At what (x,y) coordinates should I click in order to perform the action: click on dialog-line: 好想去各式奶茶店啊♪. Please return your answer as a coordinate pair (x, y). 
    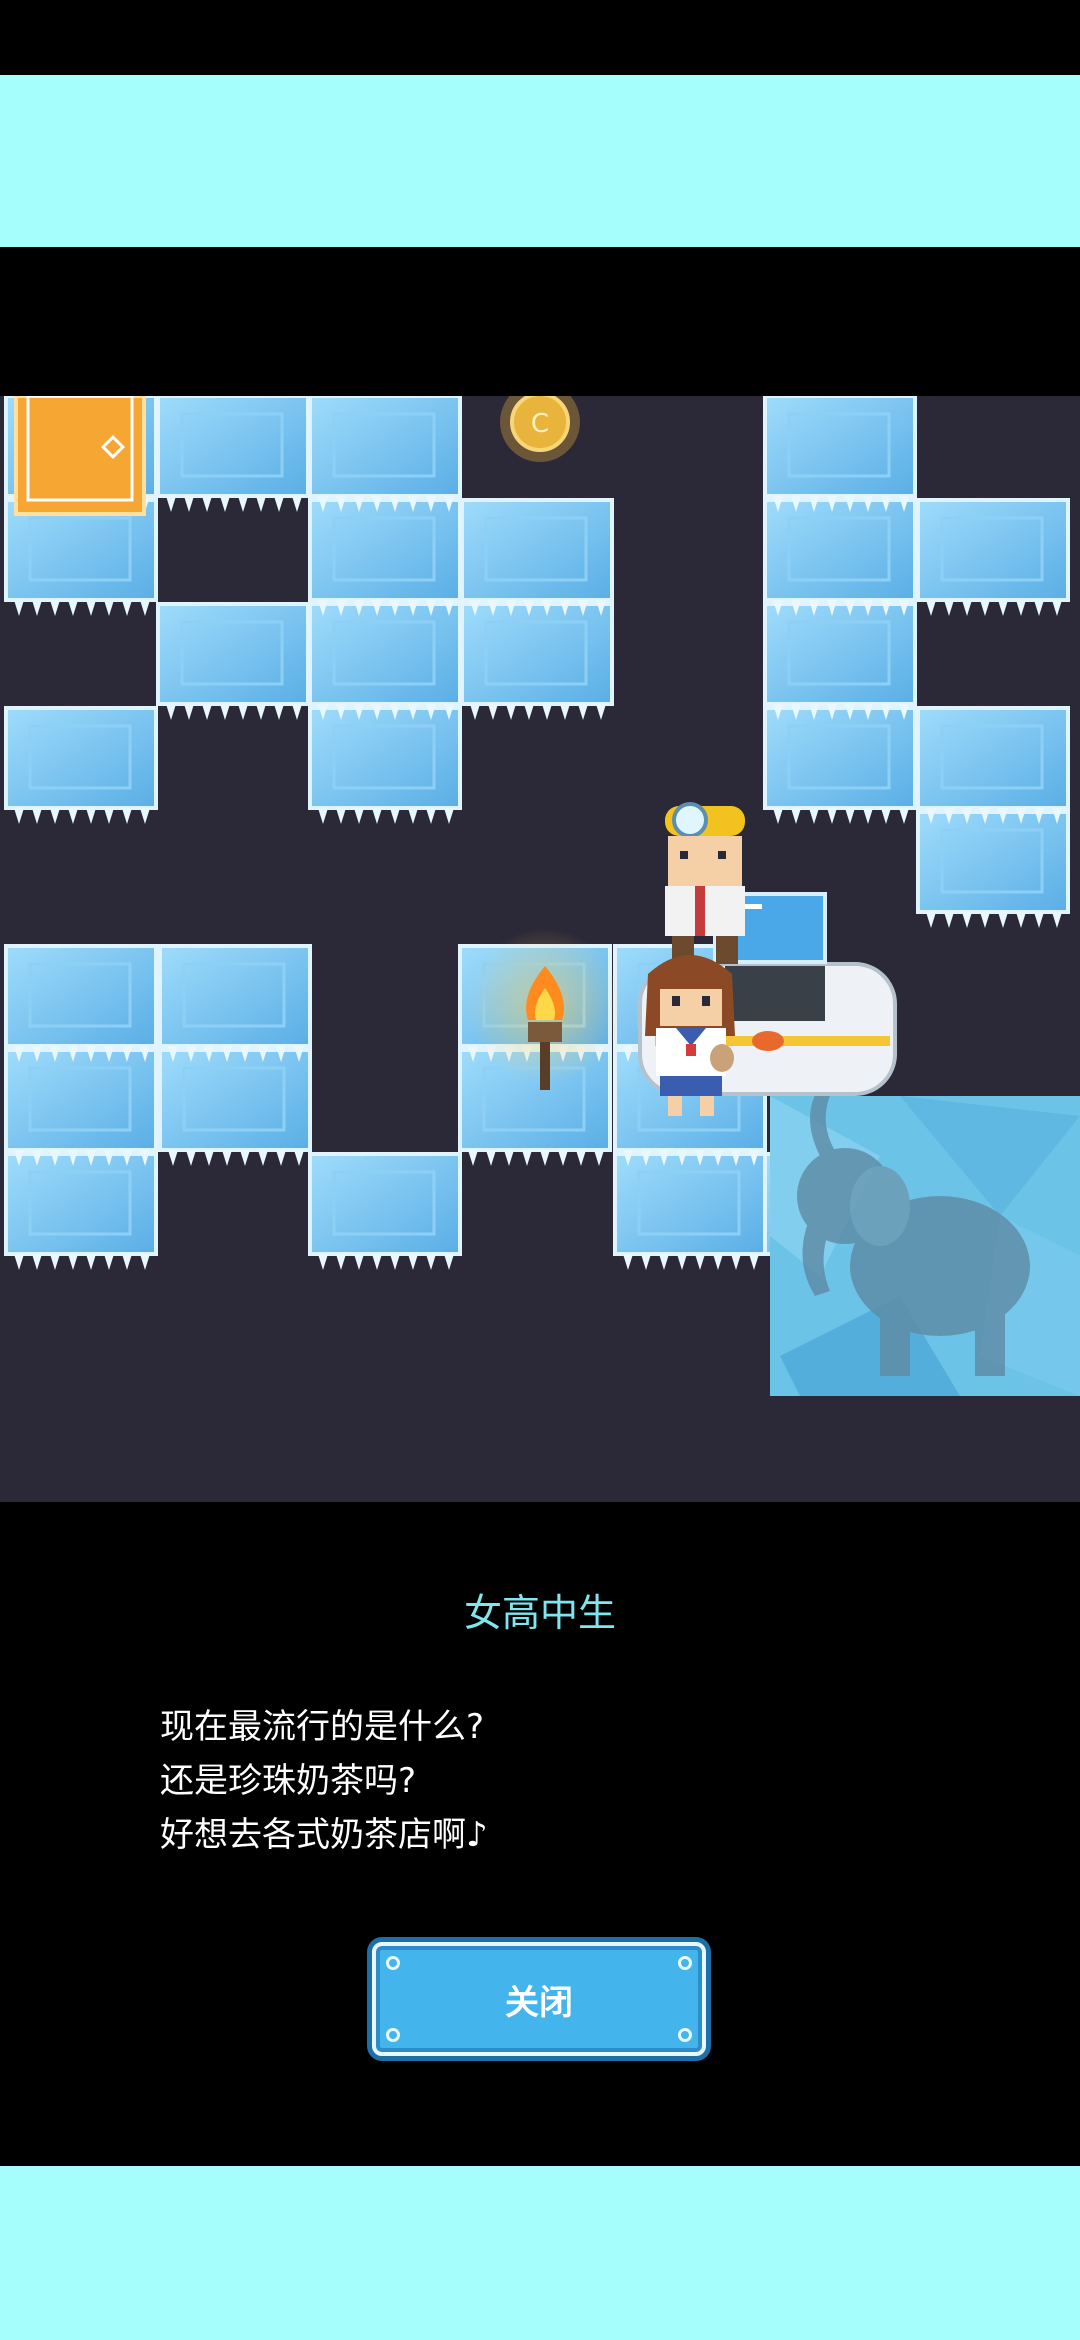
    Looking at the image, I should click on (324, 1835).